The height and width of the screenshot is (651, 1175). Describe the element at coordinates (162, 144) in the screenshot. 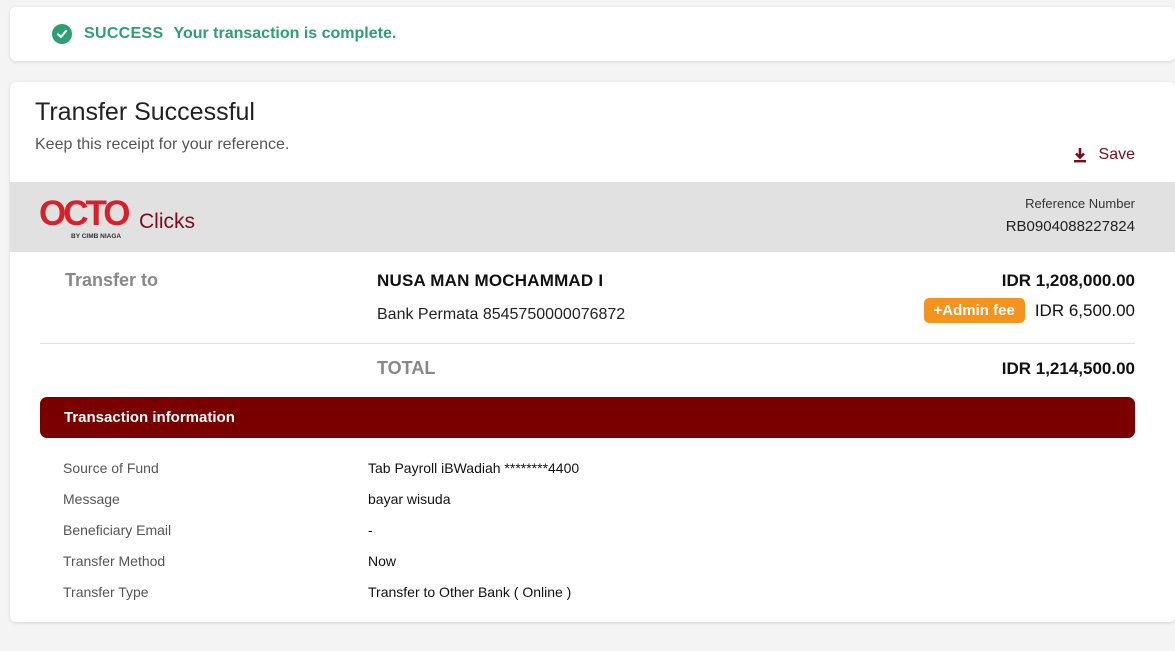

I see `page-subtitle: Keep this receipt for your reference.` at that location.